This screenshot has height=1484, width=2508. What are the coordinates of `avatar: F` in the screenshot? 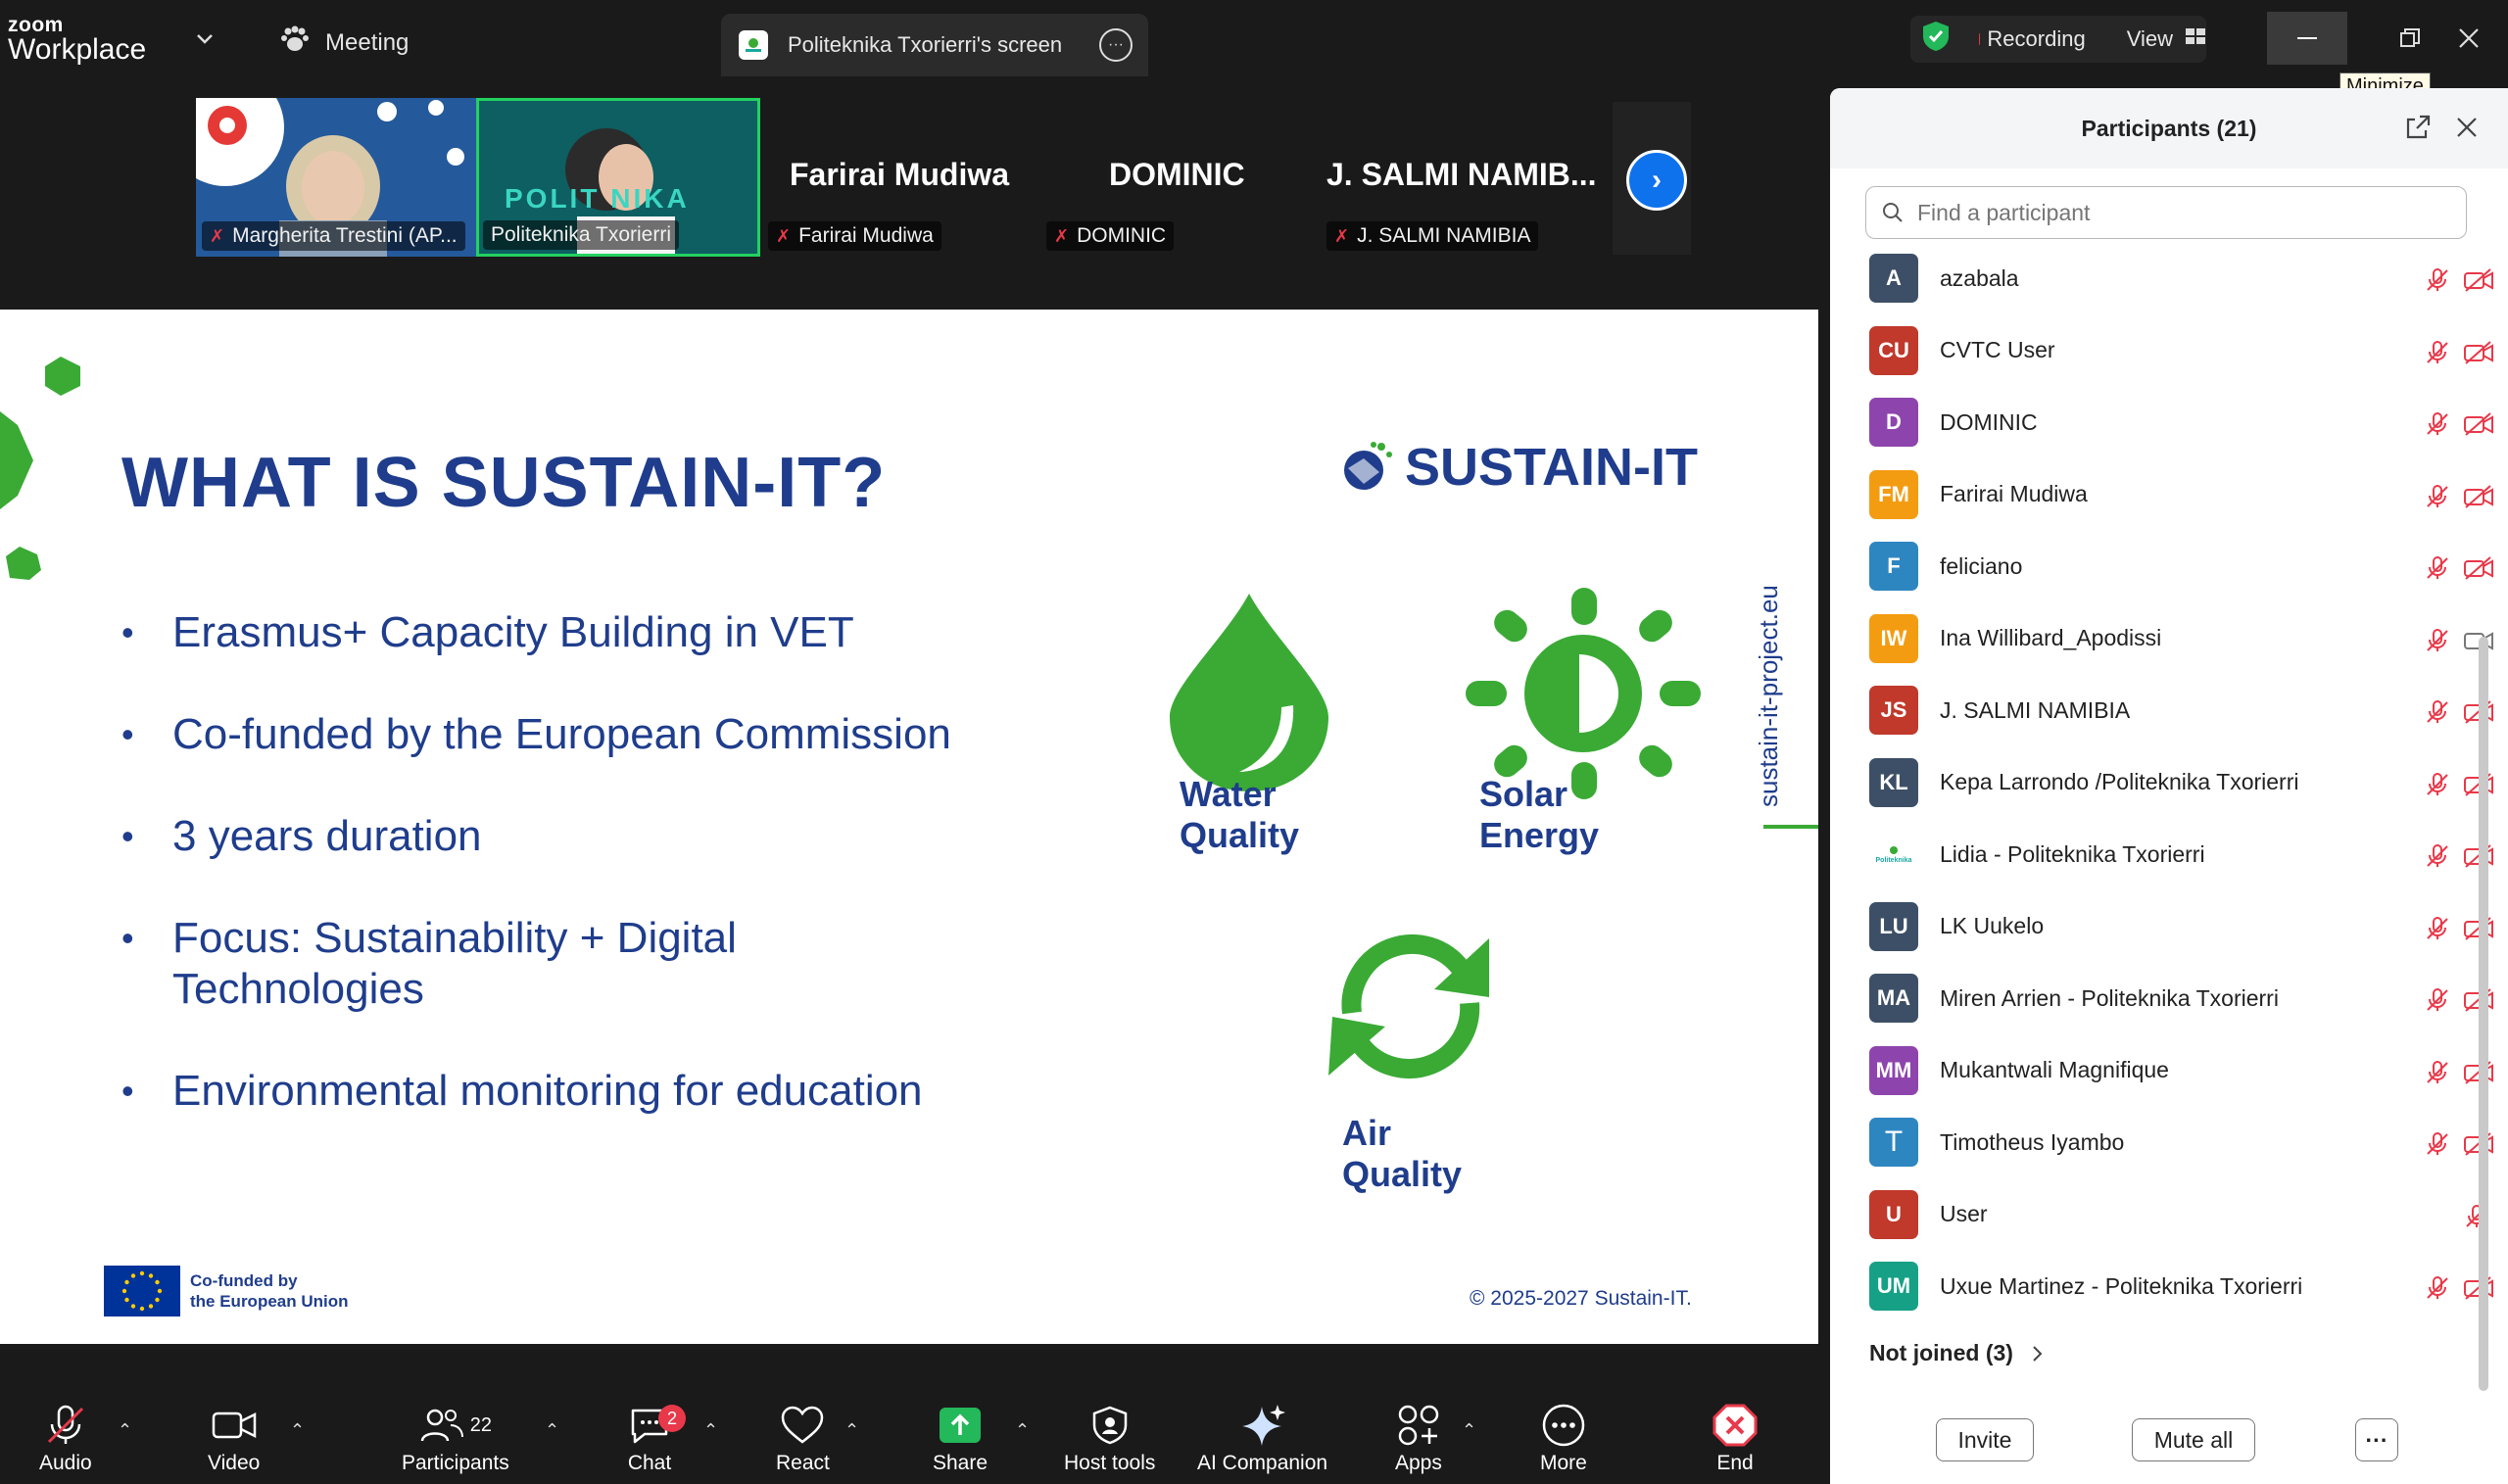 It's located at (1893, 566).